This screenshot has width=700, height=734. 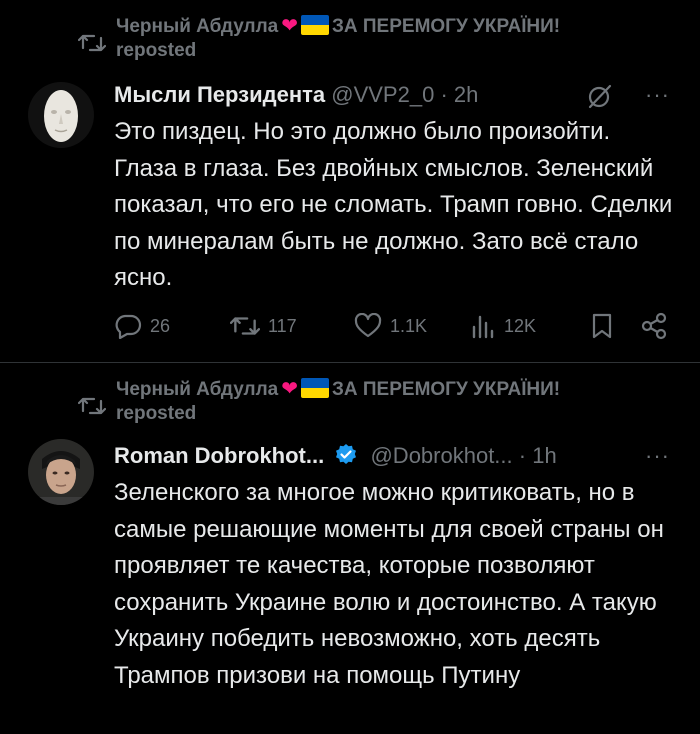 What do you see at coordinates (602, 326) in the screenshot?
I see `bookmark-icon` at bounding box center [602, 326].